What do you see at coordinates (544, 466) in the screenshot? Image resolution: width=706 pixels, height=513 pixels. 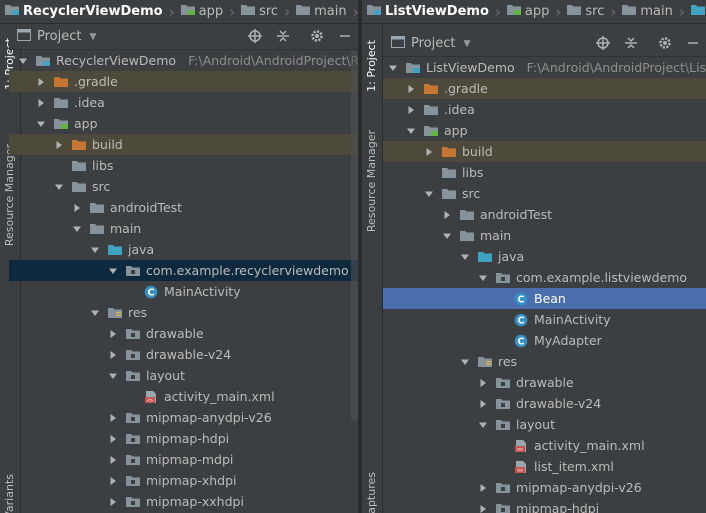 I see `tree-node-list-item-xml: <> list_item.xml` at bounding box center [544, 466].